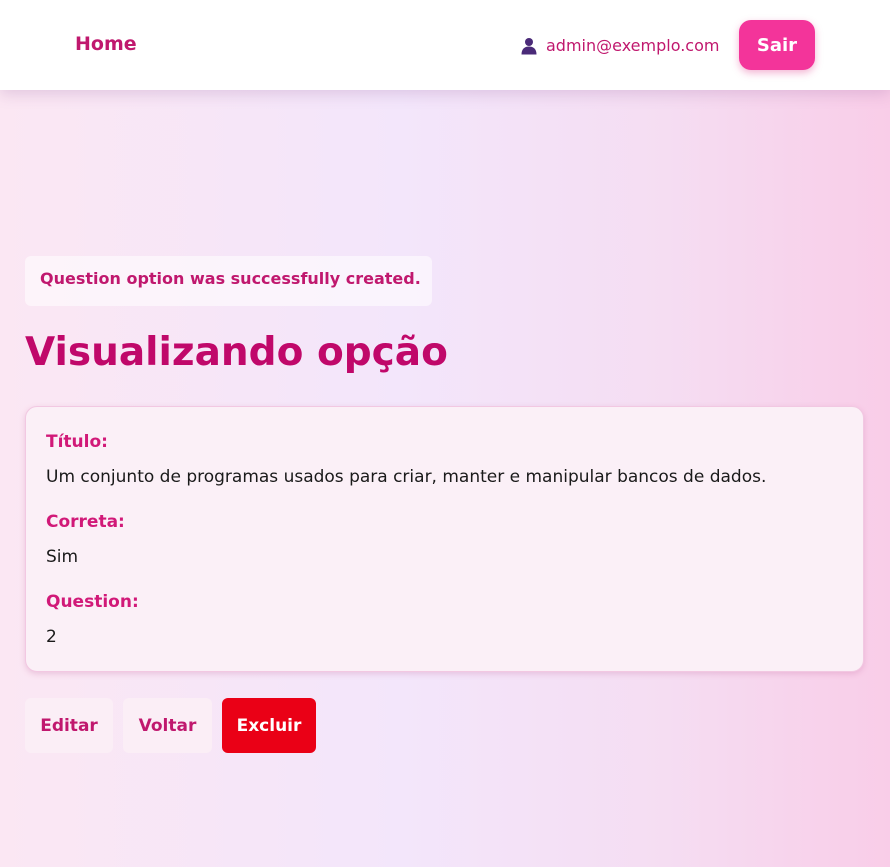 The height and width of the screenshot is (867, 890). What do you see at coordinates (62, 557) in the screenshot?
I see `correct-field-value: Sim` at bounding box center [62, 557].